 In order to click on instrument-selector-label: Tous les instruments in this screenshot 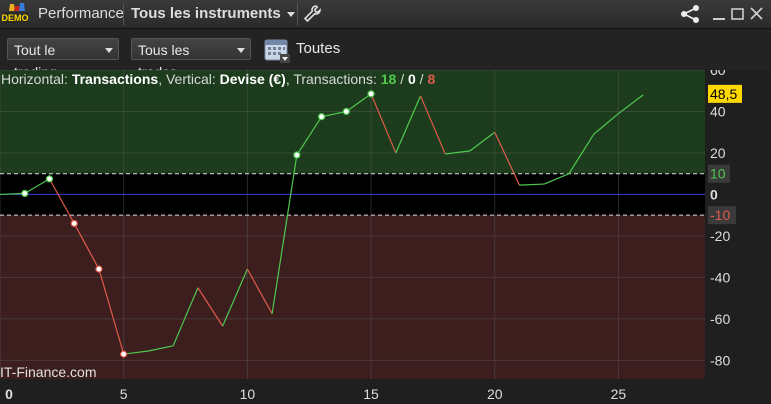, I will do `click(206, 13)`.